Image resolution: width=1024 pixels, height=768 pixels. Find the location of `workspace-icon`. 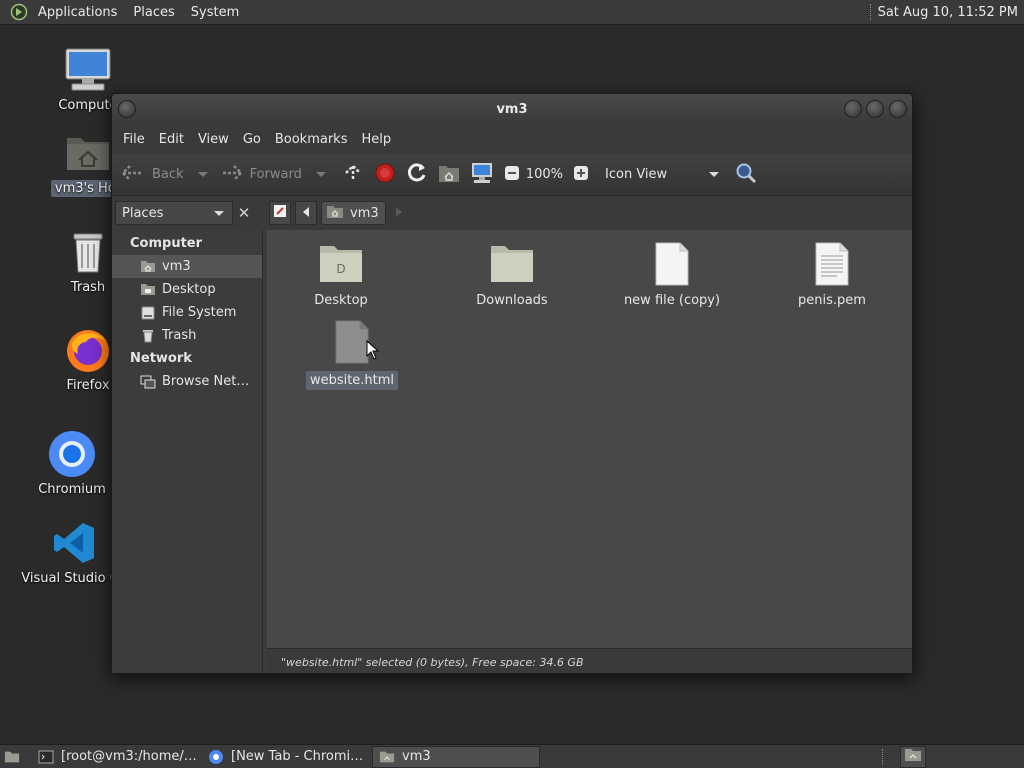

workspace-icon is located at coordinates (913, 757).